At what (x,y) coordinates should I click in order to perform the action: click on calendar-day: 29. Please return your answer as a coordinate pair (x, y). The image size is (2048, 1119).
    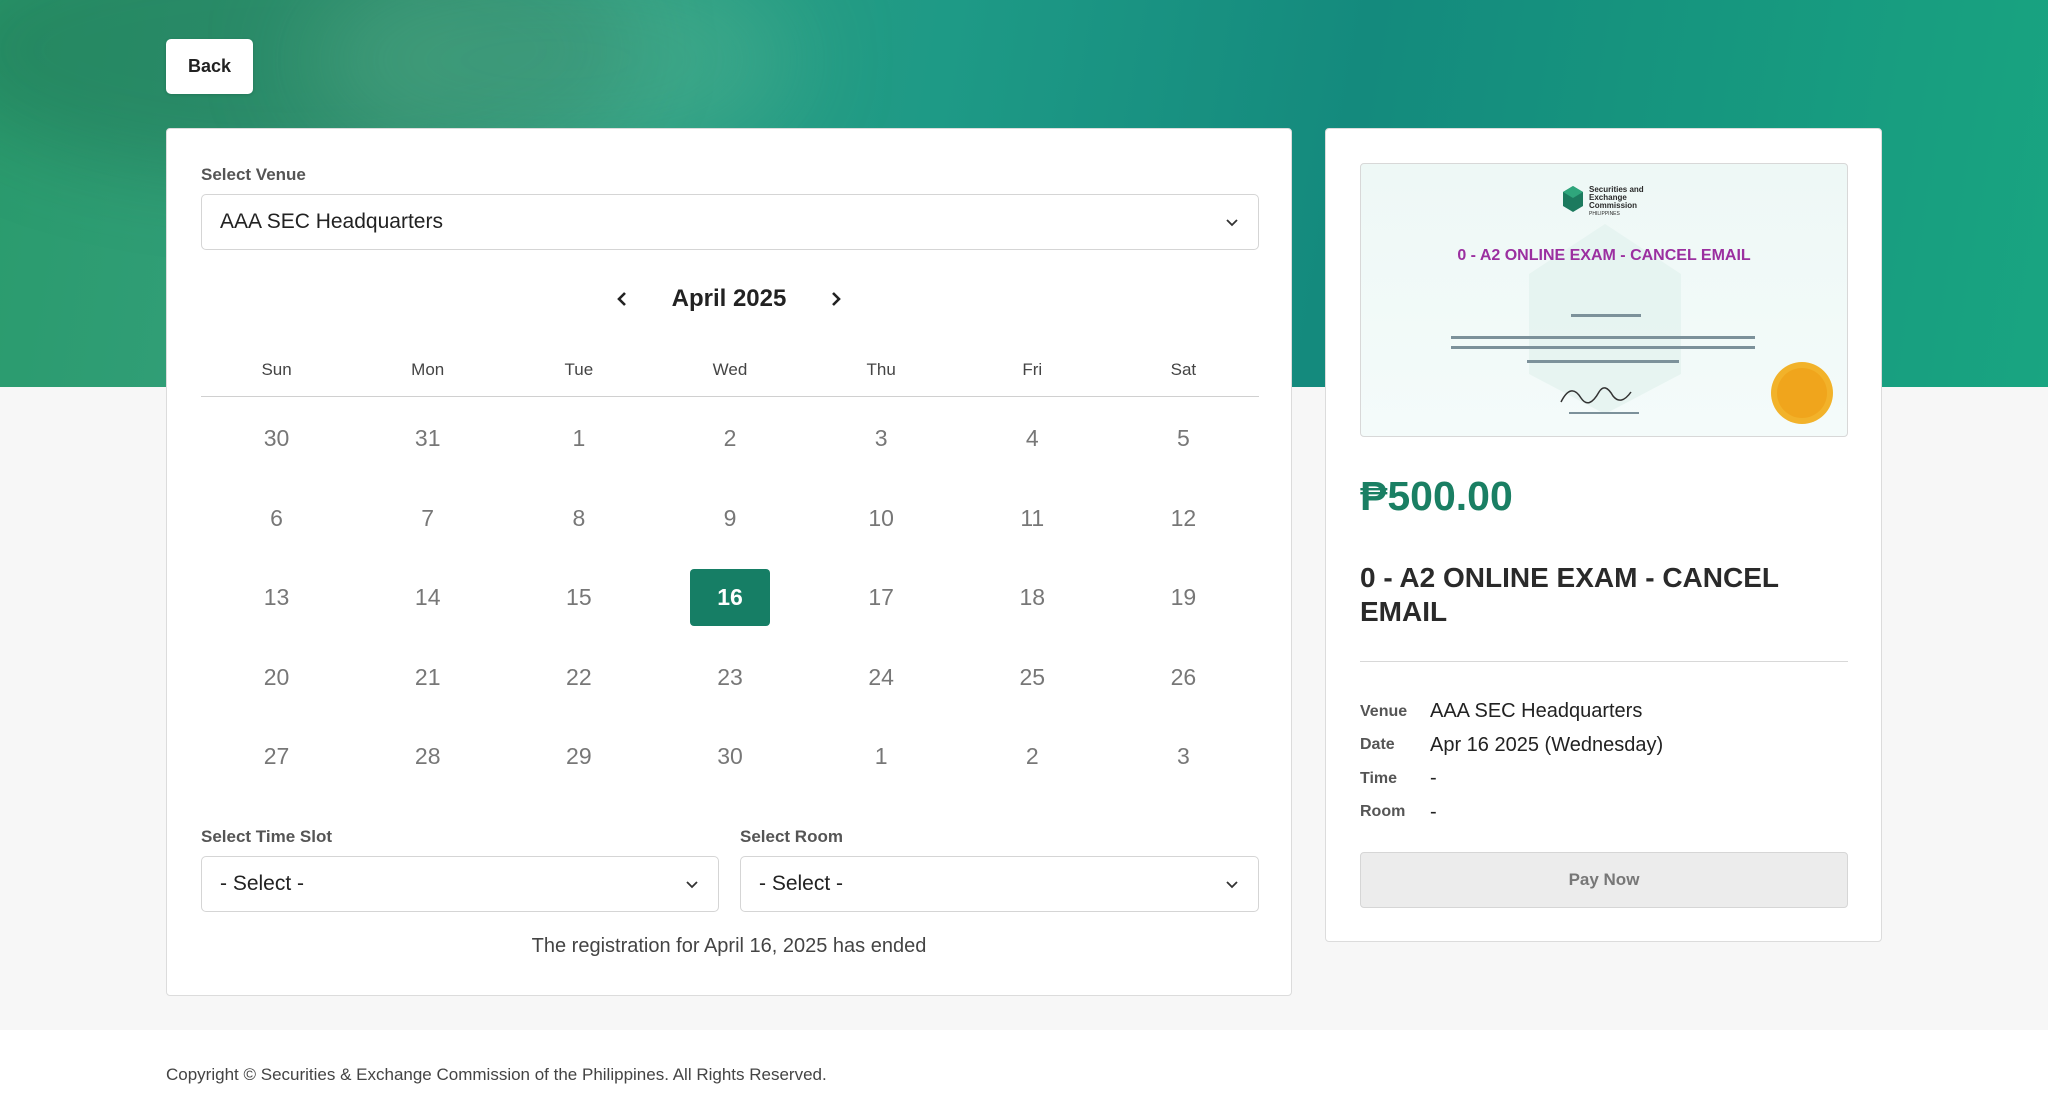
    Looking at the image, I should click on (578, 757).